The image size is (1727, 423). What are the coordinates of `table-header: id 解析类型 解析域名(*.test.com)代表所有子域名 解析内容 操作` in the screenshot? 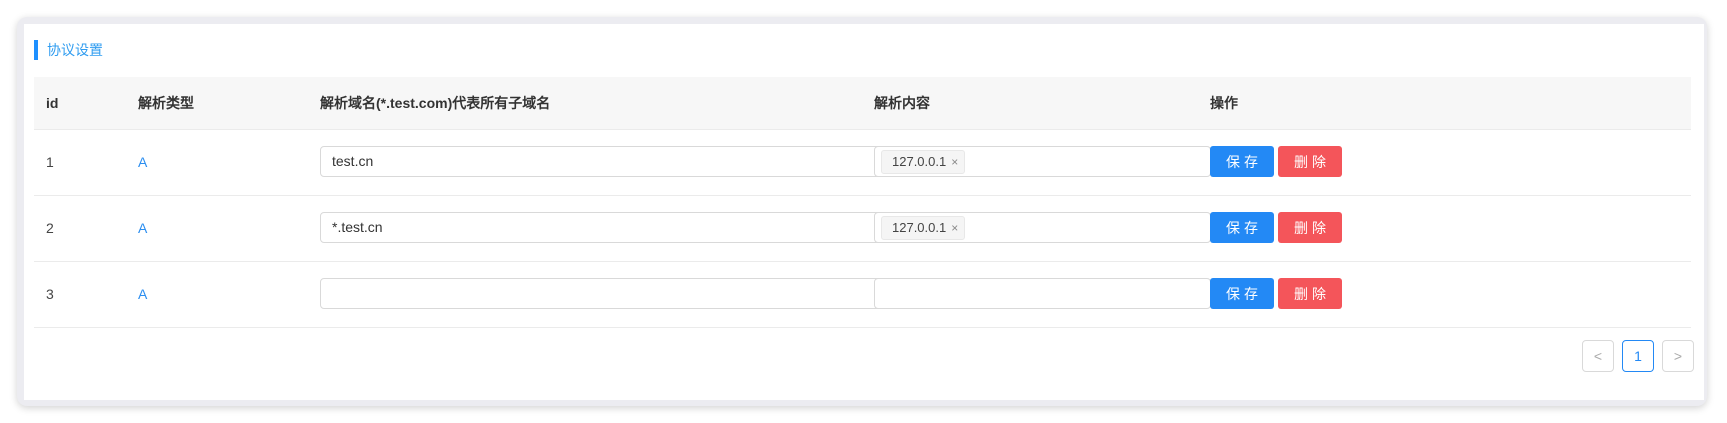 It's located at (862, 103).